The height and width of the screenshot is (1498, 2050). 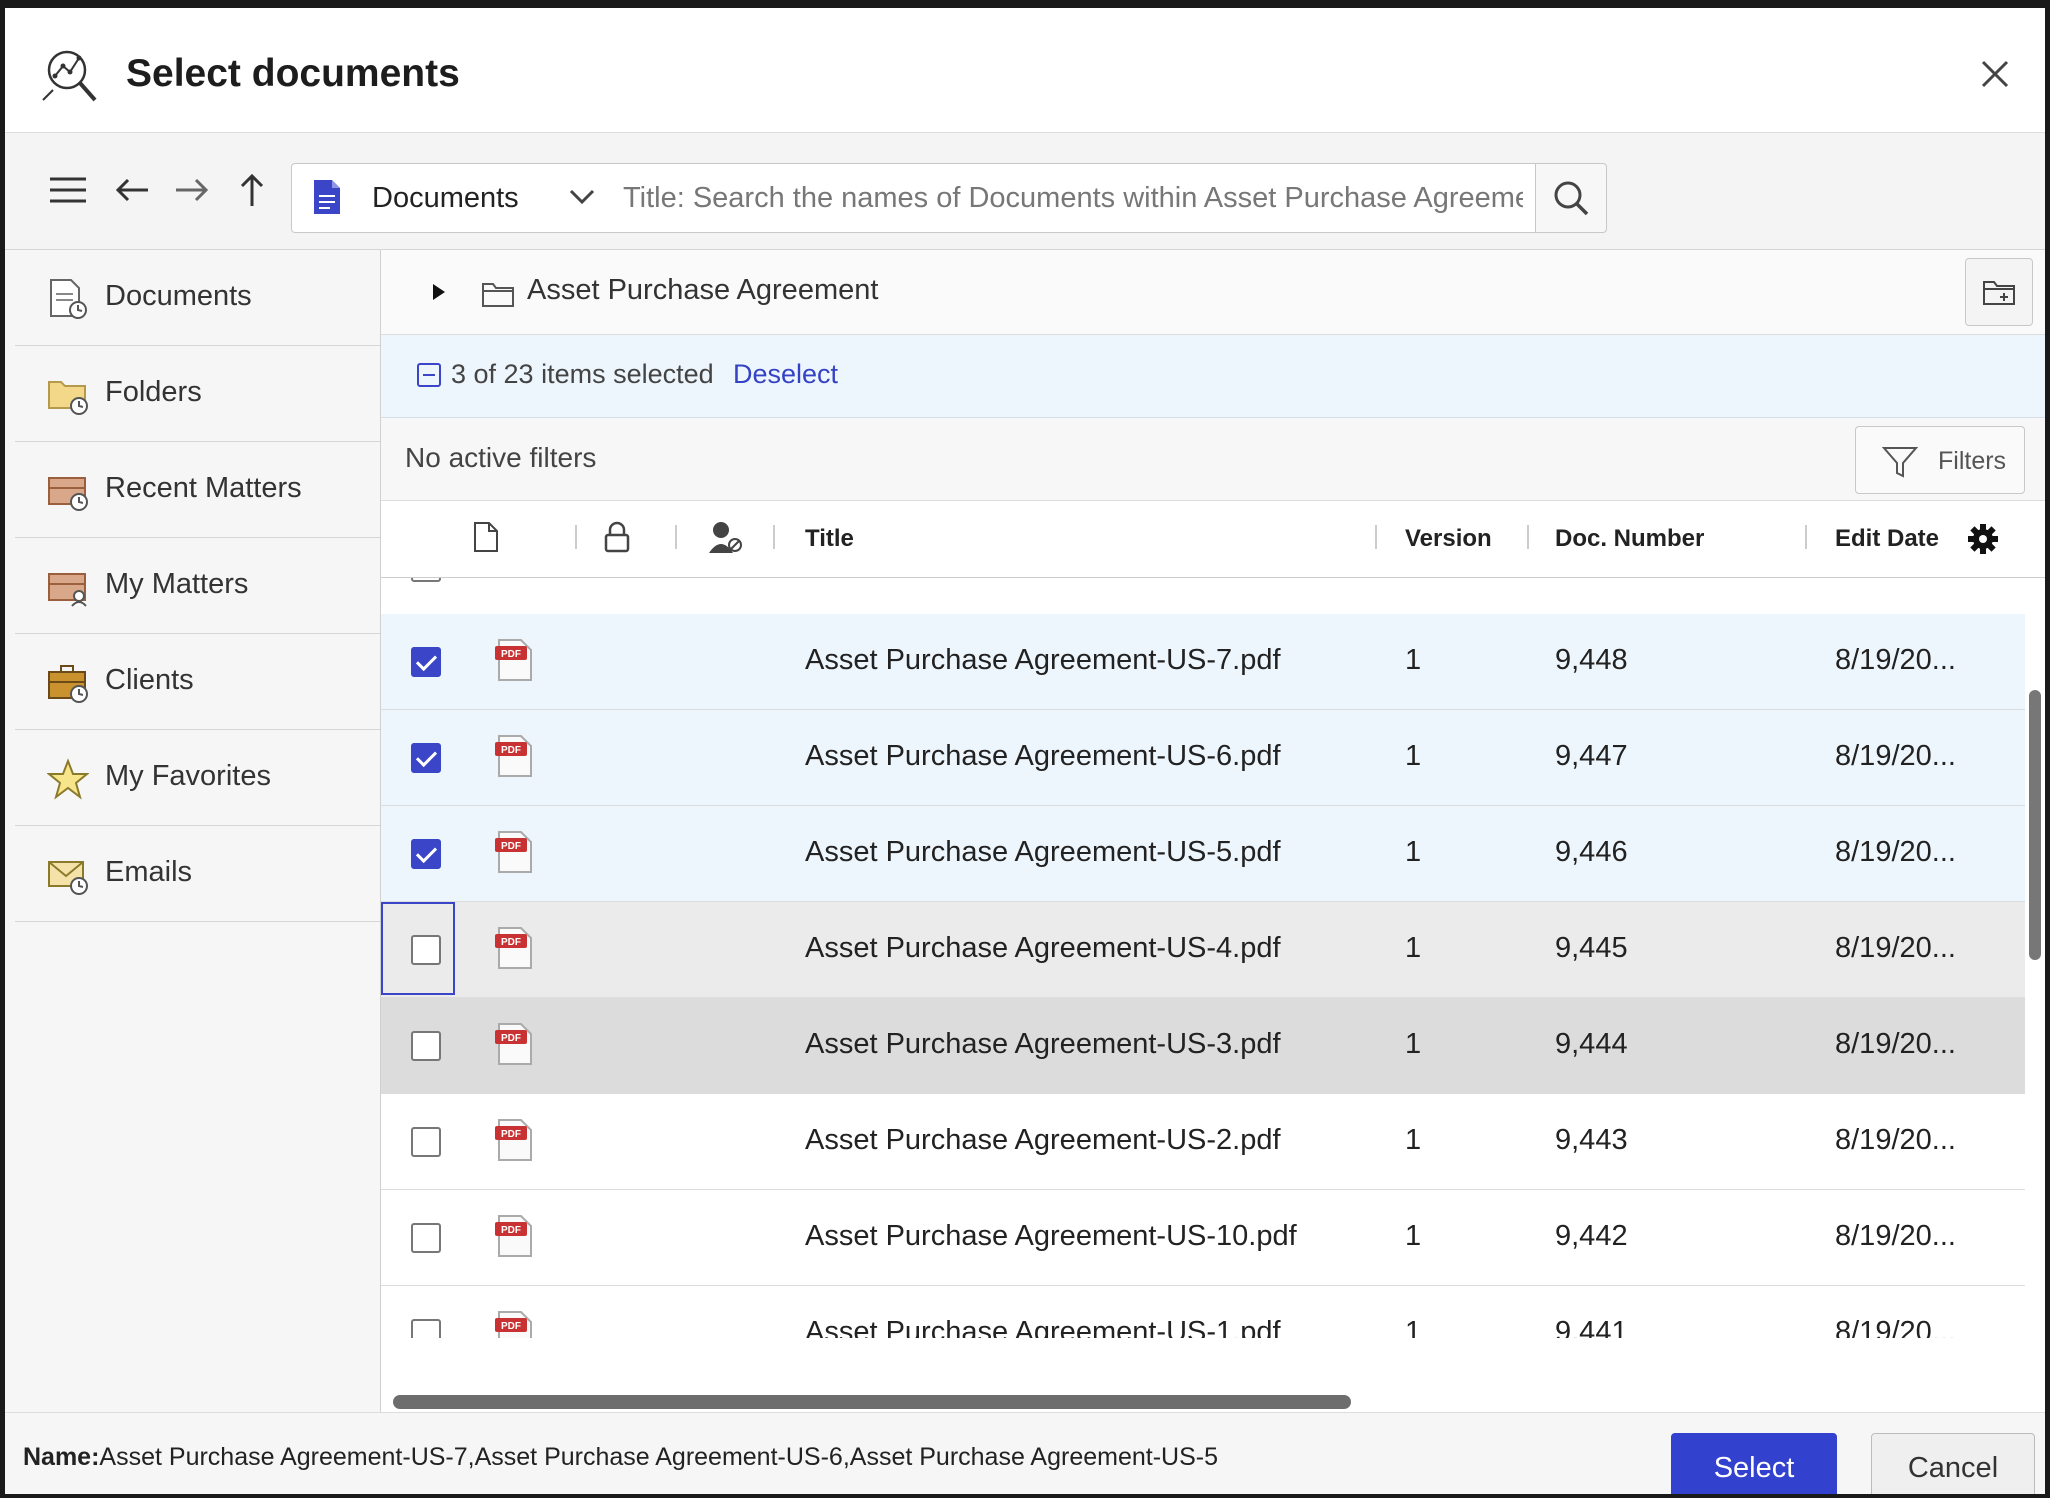 I want to click on forward-button, so click(x=192, y=190).